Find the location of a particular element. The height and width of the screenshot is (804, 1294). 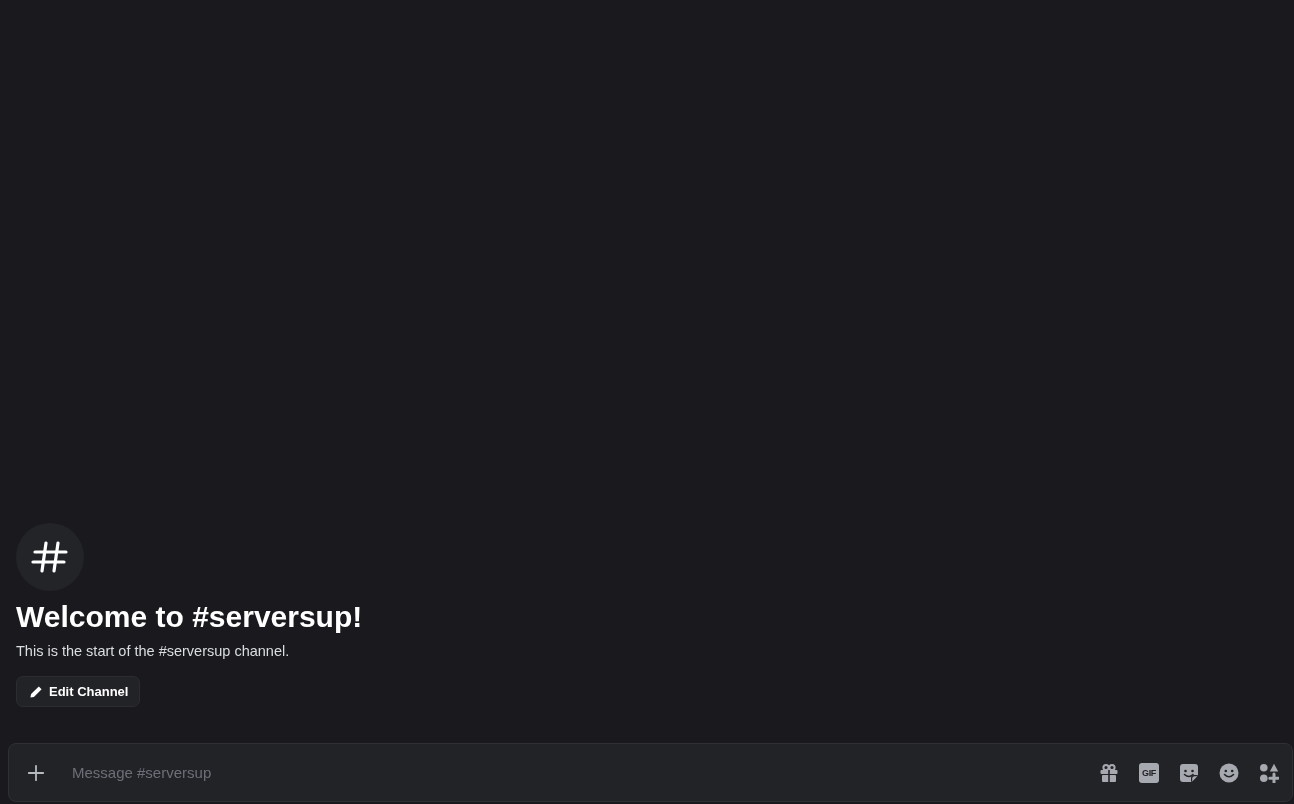

shapes-icon is located at coordinates (1269, 772).